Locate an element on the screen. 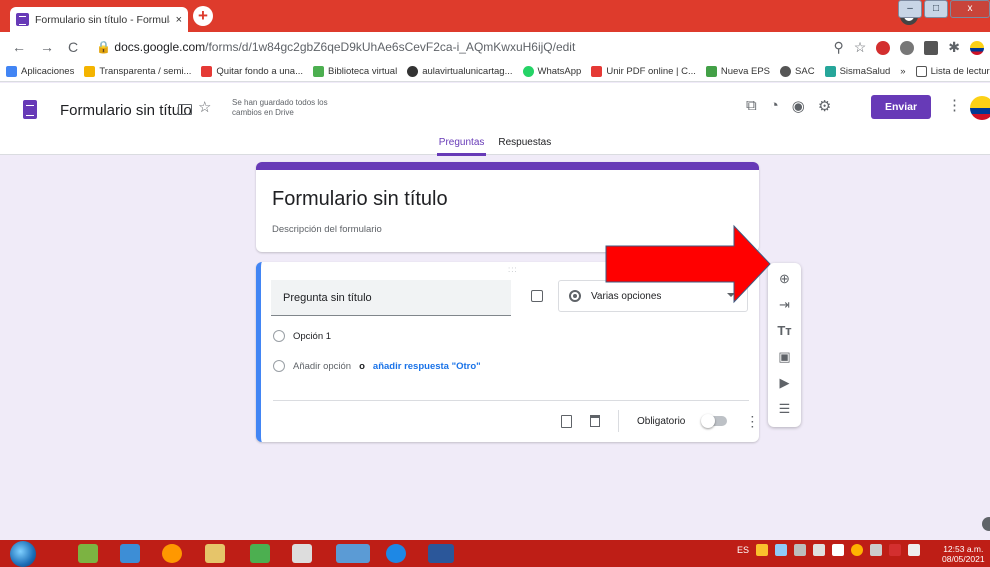 This screenshot has height=567, width=990. forward-icon: → is located at coordinates (47, 47).